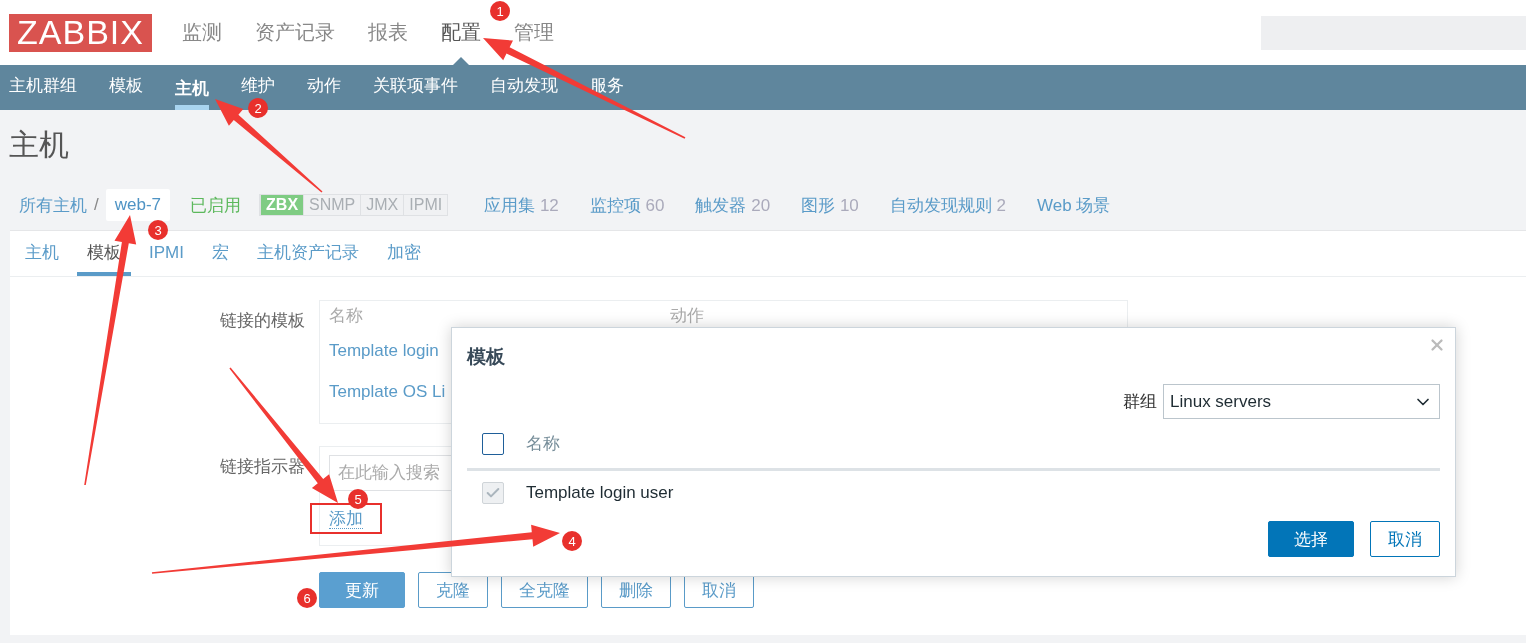  Describe the element at coordinates (262, 467) in the screenshot. I see `field-label: 链接指示器` at that location.